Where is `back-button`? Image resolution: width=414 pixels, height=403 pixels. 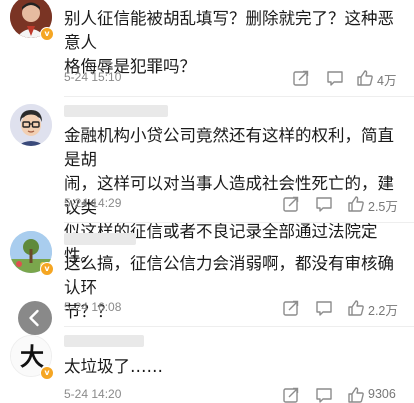
back-button is located at coordinates (35, 318).